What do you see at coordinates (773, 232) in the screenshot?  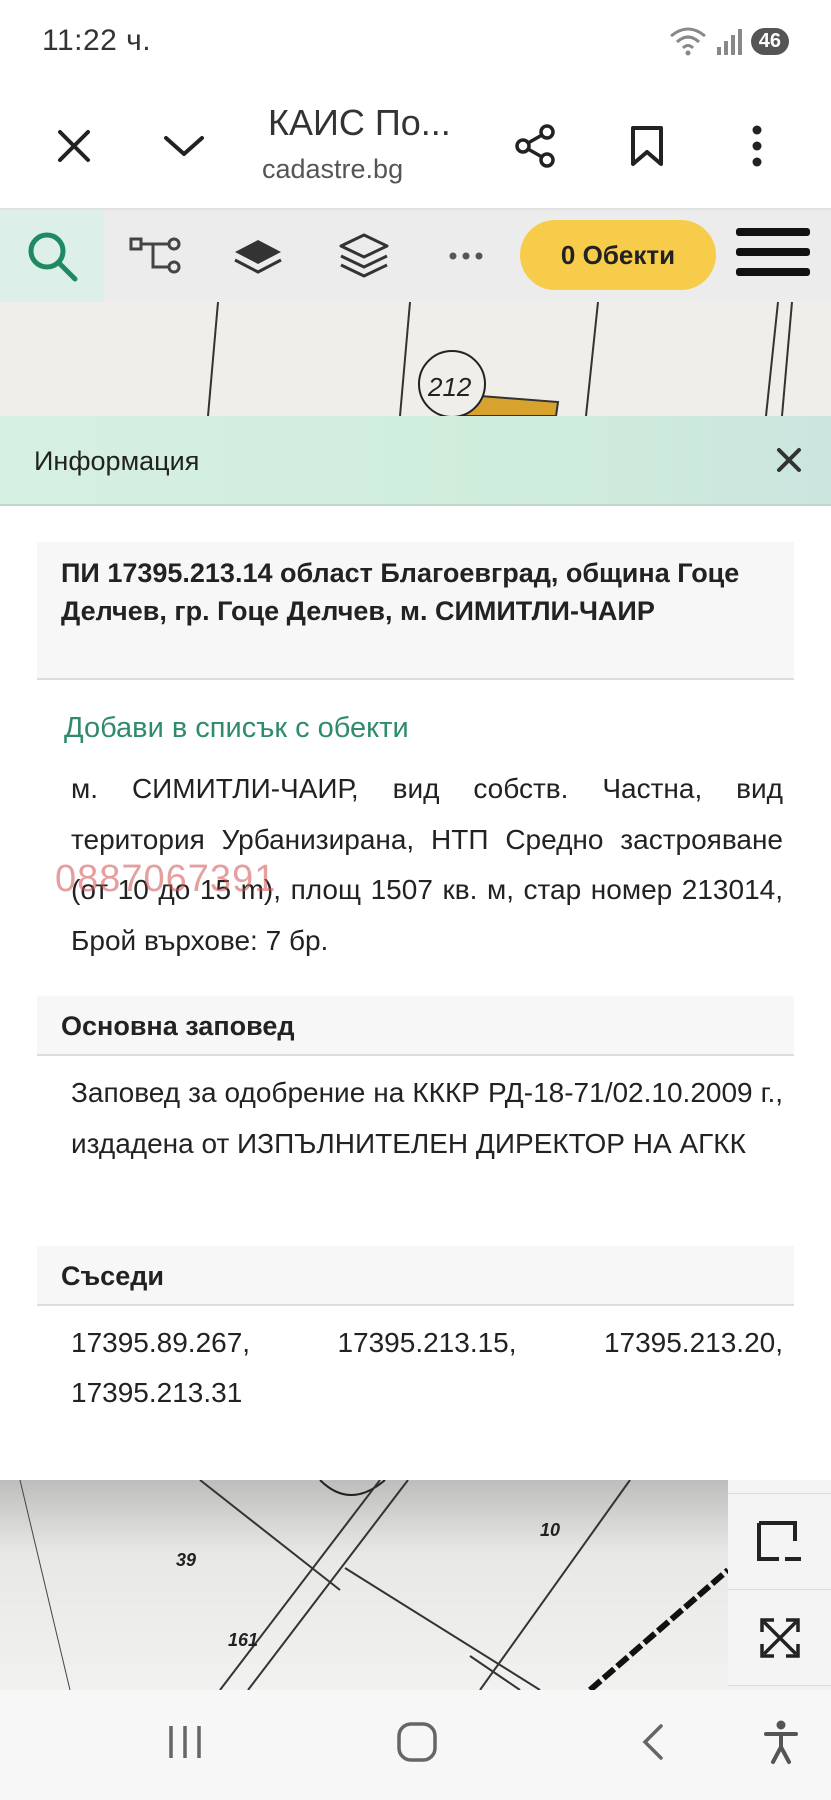 I see `menu-icon` at bounding box center [773, 232].